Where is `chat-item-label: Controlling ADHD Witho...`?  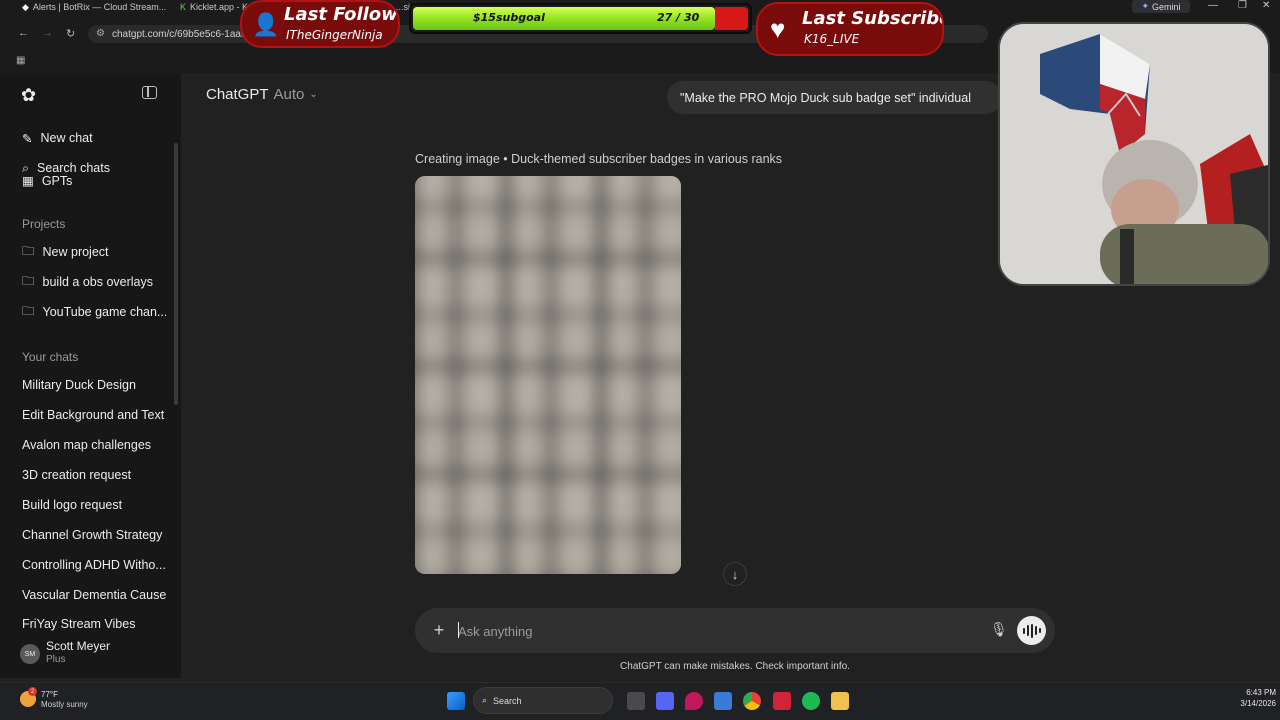
chat-item-label: Controlling ADHD Witho... is located at coordinates (94, 565).